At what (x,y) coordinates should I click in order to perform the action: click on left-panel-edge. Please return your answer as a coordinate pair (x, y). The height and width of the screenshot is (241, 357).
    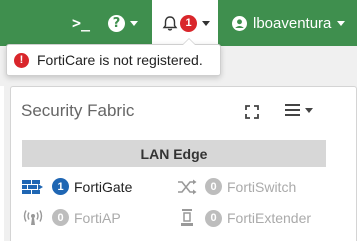
    Looking at the image, I should click on (2, 163).